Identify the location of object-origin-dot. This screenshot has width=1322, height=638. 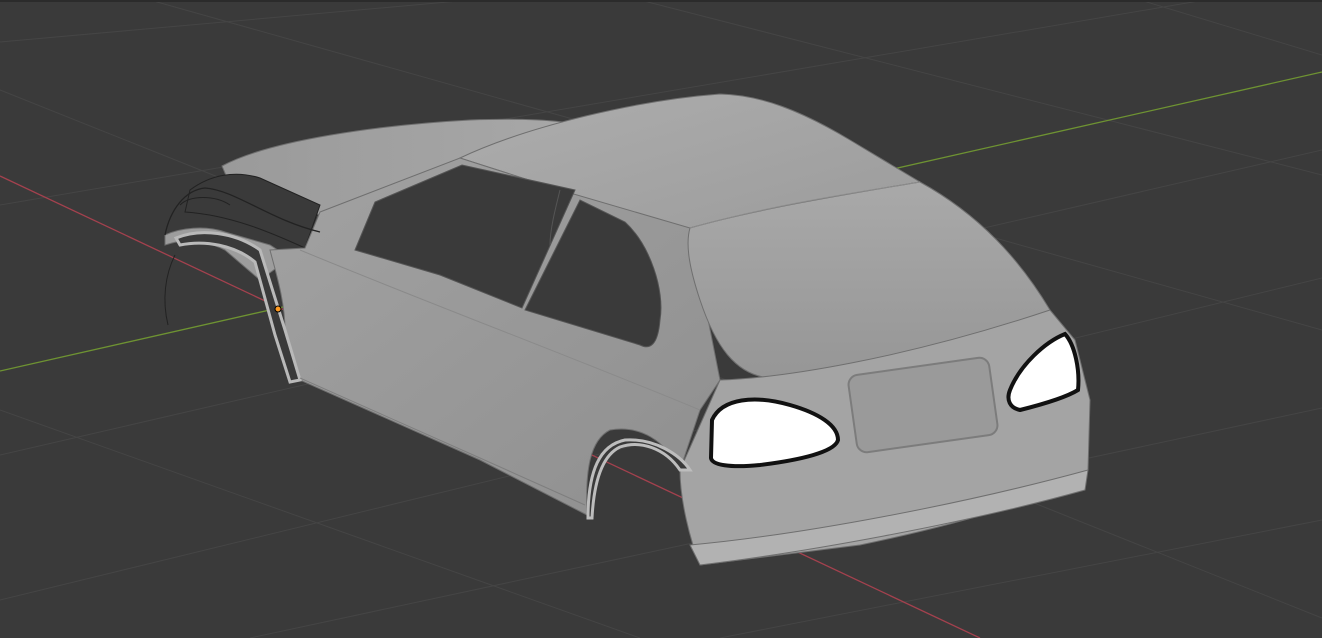
(278, 309).